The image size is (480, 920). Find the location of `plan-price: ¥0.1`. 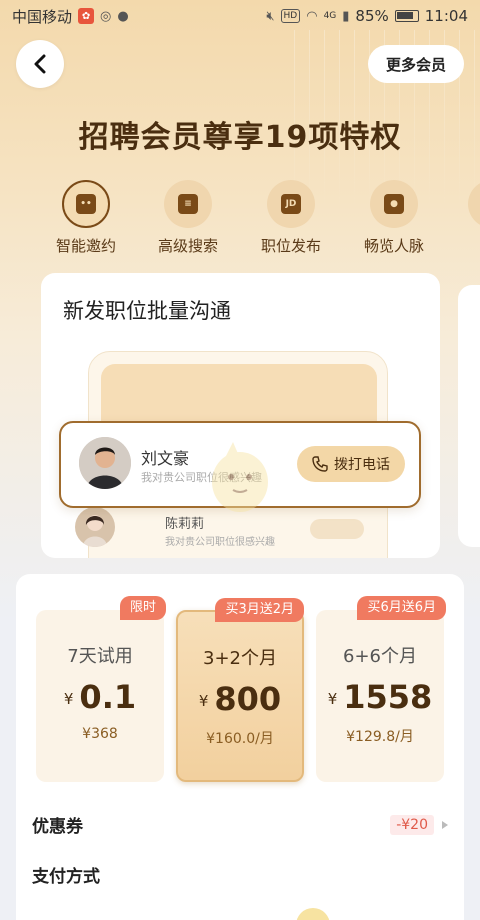

plan-price: ¥0.1 is located at coordinates (100, 697).